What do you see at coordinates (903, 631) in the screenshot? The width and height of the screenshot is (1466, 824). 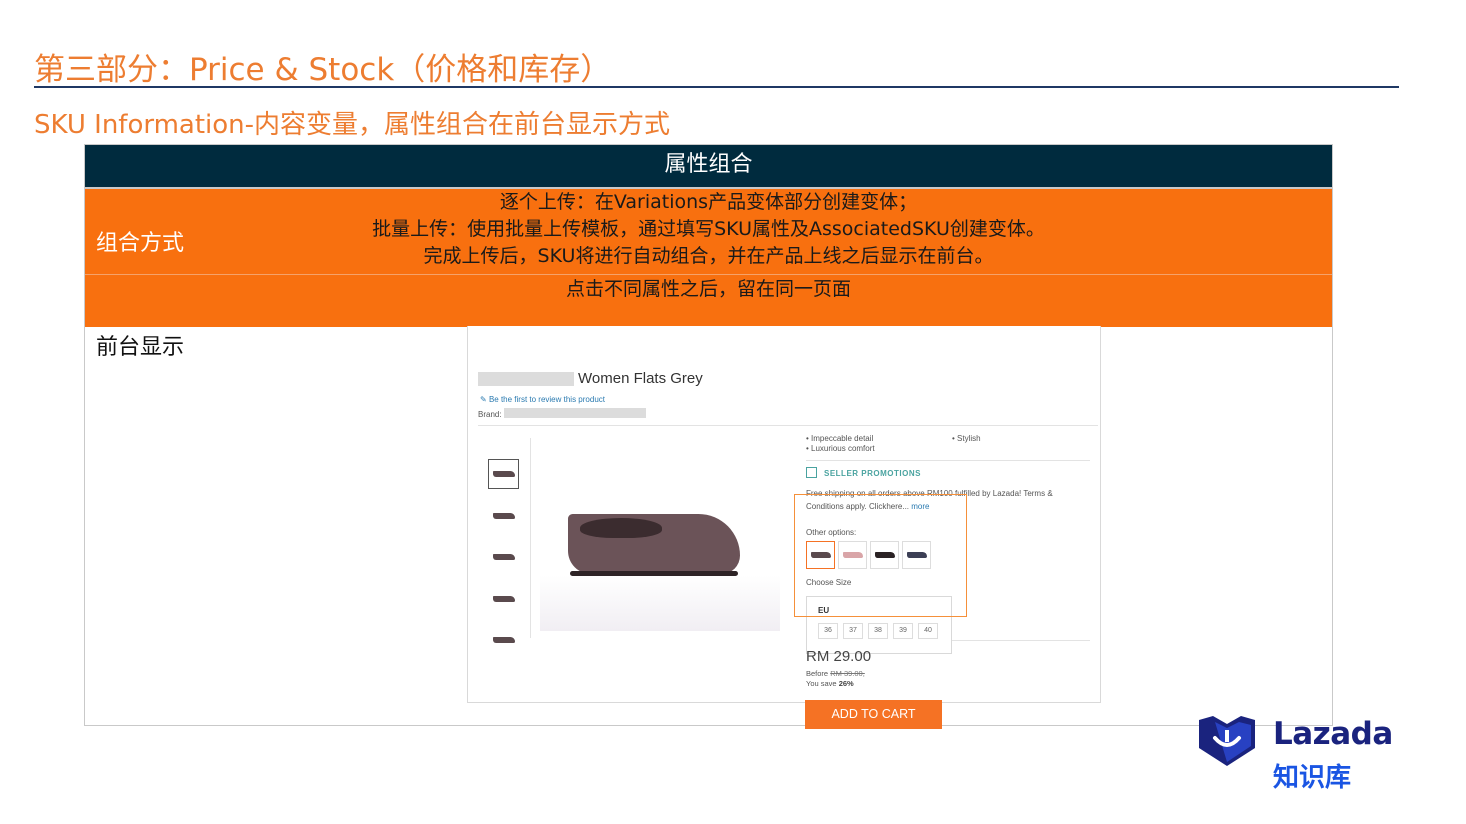 I see `size-option: 39` at bounding box center [903, 631].